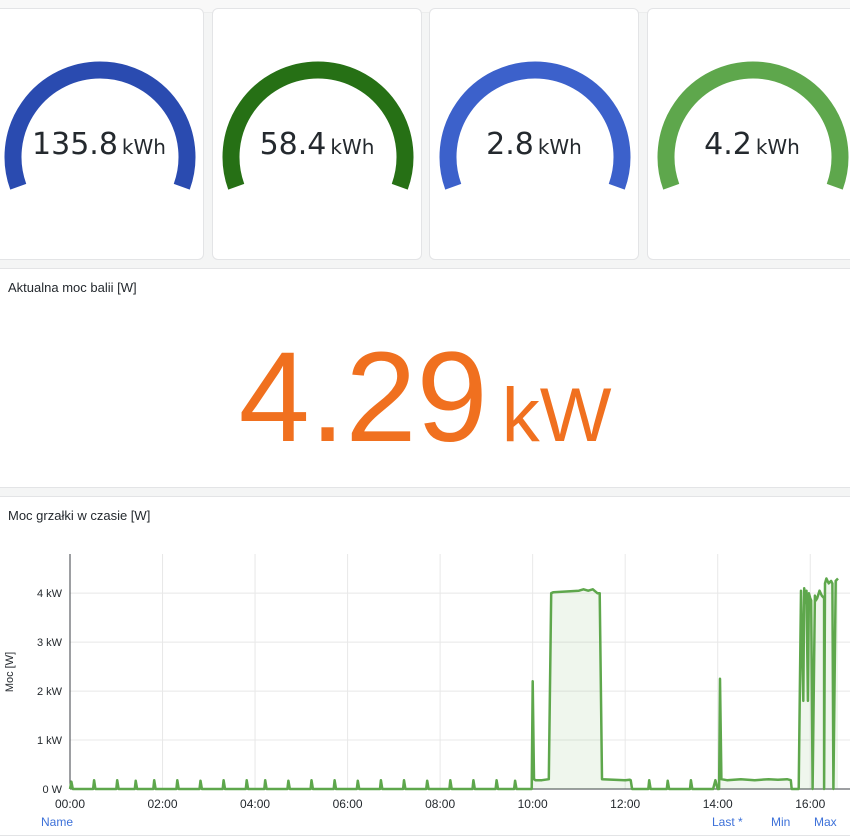 Image resolution: width=850 pixels, height=836 pixels. What do you see at coordinates (780, 822) in the screenshot?
I see `legend-min-header: Min` at bounding box center [780, 822].